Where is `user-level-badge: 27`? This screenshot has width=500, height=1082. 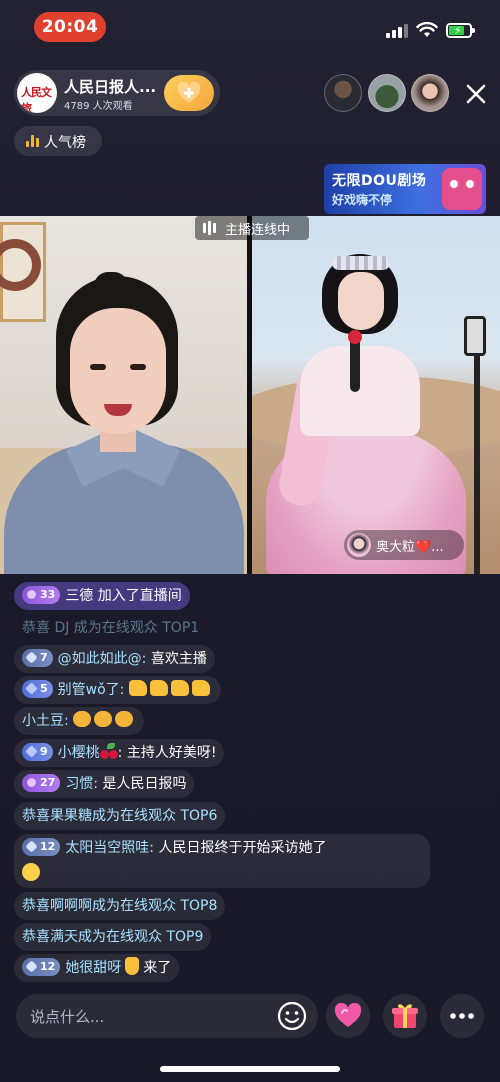
user-level-badge: 27 is located at coordinates (41, 783).